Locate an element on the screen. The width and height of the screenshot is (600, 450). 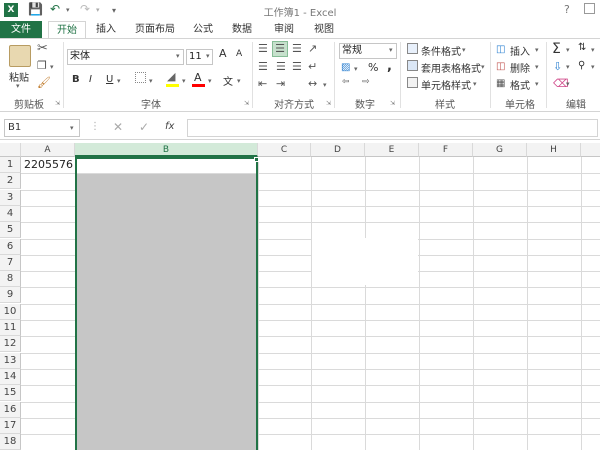
conditional-format-icon is located at coordinates (412, 48).